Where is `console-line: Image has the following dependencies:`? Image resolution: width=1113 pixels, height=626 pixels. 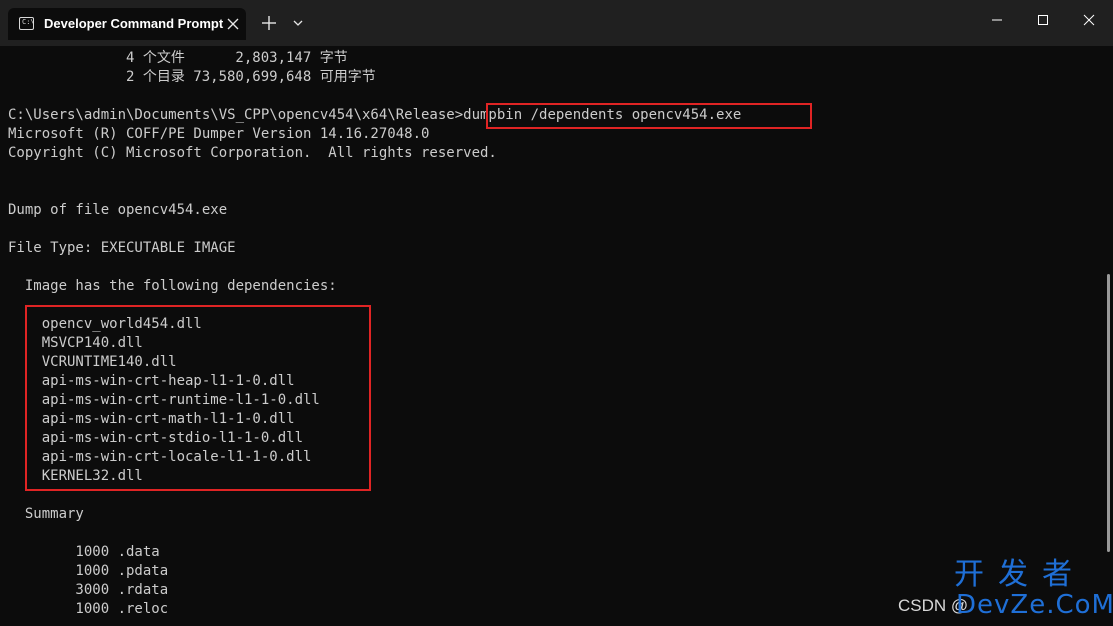 console-line: Image has the following dependencies: is located at coordinates (172, 286).